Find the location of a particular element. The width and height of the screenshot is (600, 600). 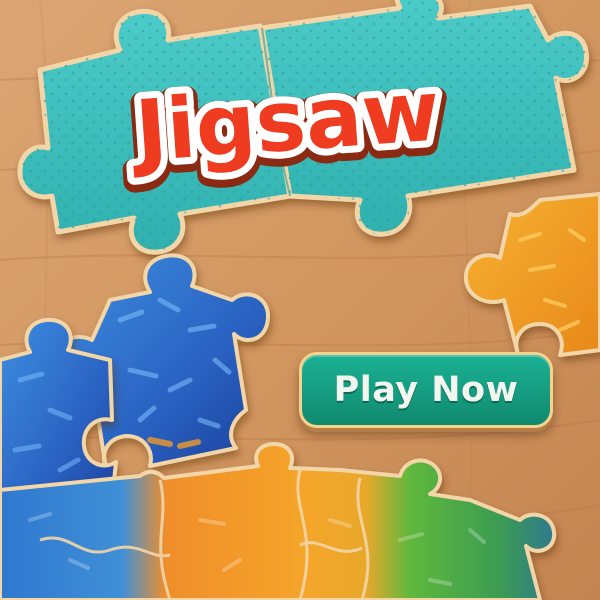

game-title: Jigsaw Jigsaw Jigsaw is located at coordinates (288, 126).